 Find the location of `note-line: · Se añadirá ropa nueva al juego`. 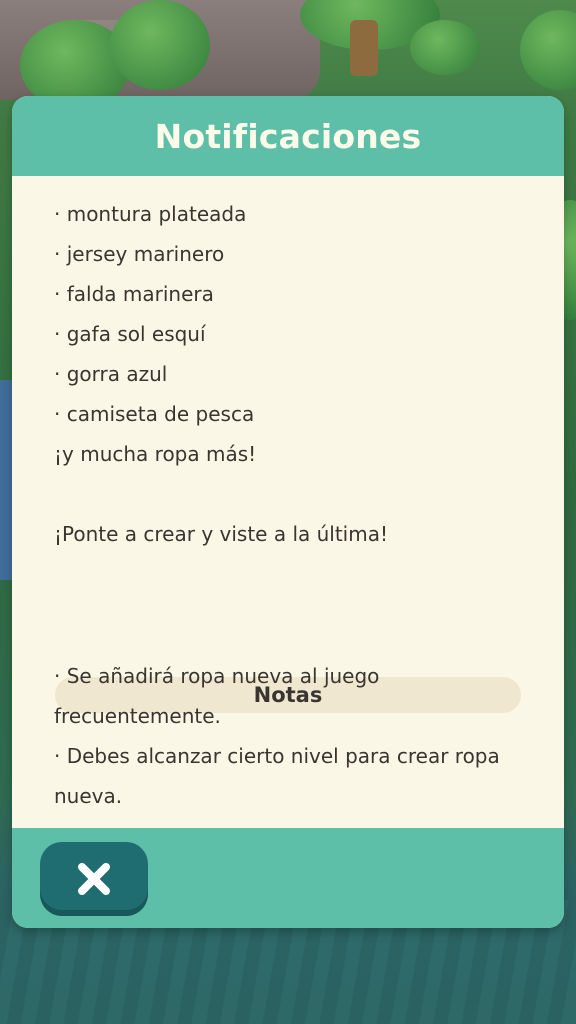

note-line: · Se añadirá ropa nueva al juego is located at coordinates (217, 676).